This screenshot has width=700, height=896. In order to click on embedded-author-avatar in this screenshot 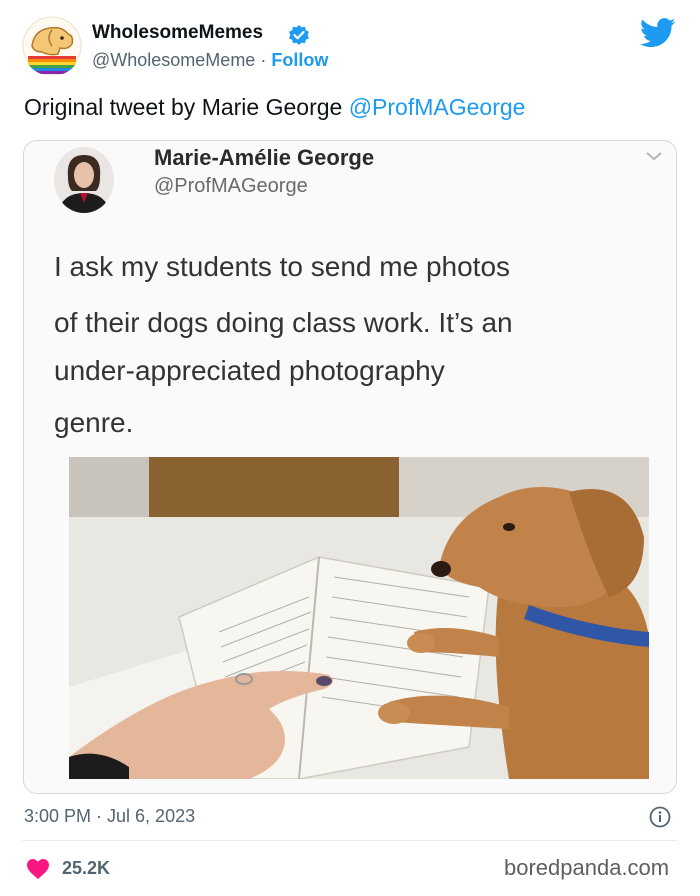, I will do `click(84, 180)`.